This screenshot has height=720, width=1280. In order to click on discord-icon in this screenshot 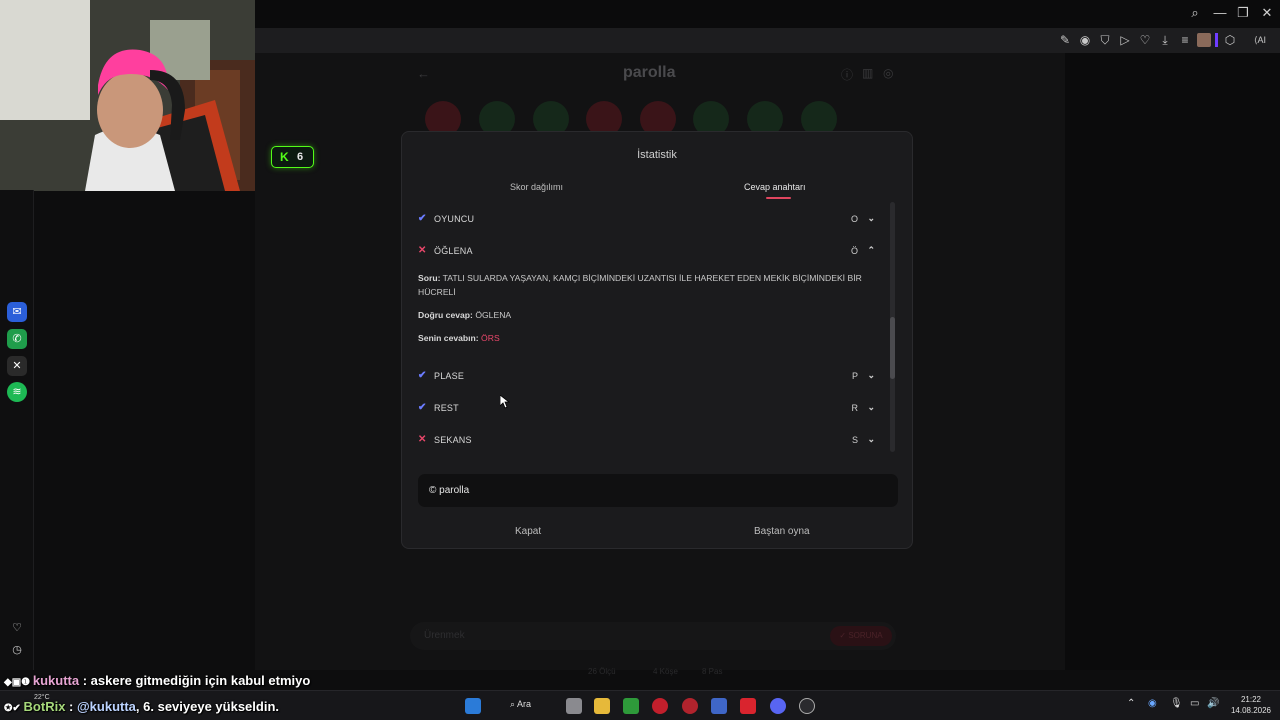, I will do `click(778, 706)`.